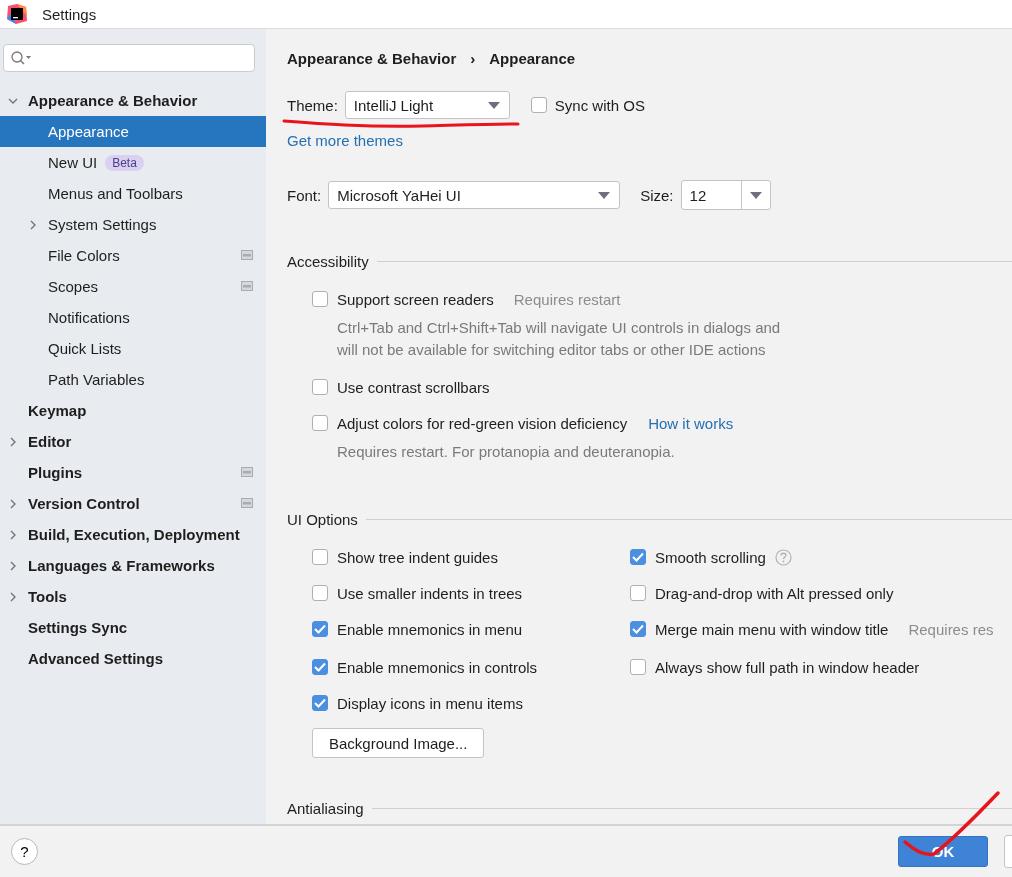 The height and width of the screenshot is (877, 1012). Describe the element at coordinates (133, 658) in the screenshot. I see `tree-item: Advanced Settings` at that location.